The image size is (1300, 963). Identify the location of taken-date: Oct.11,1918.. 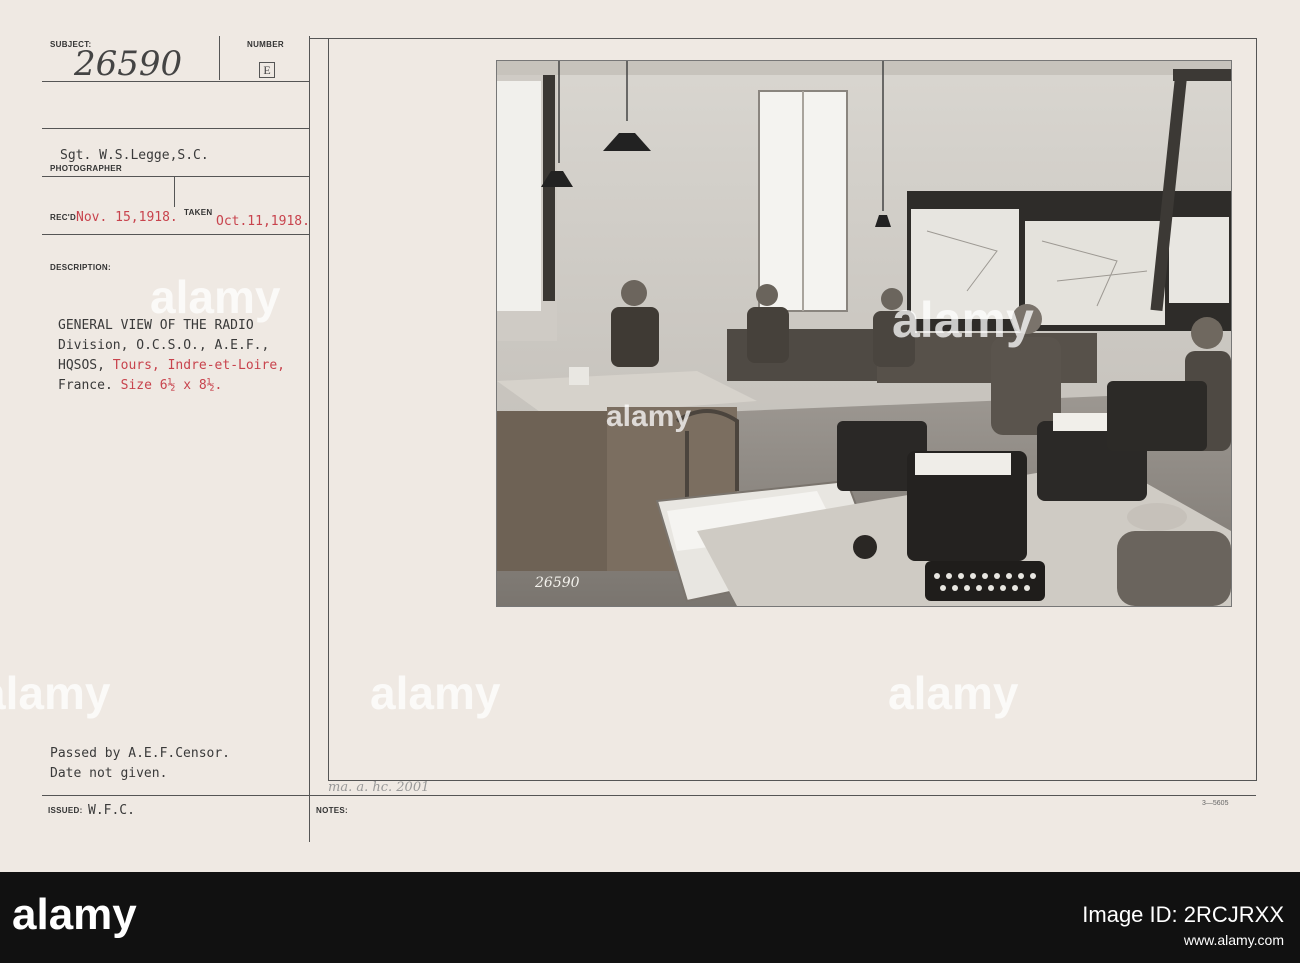
(263, 221).